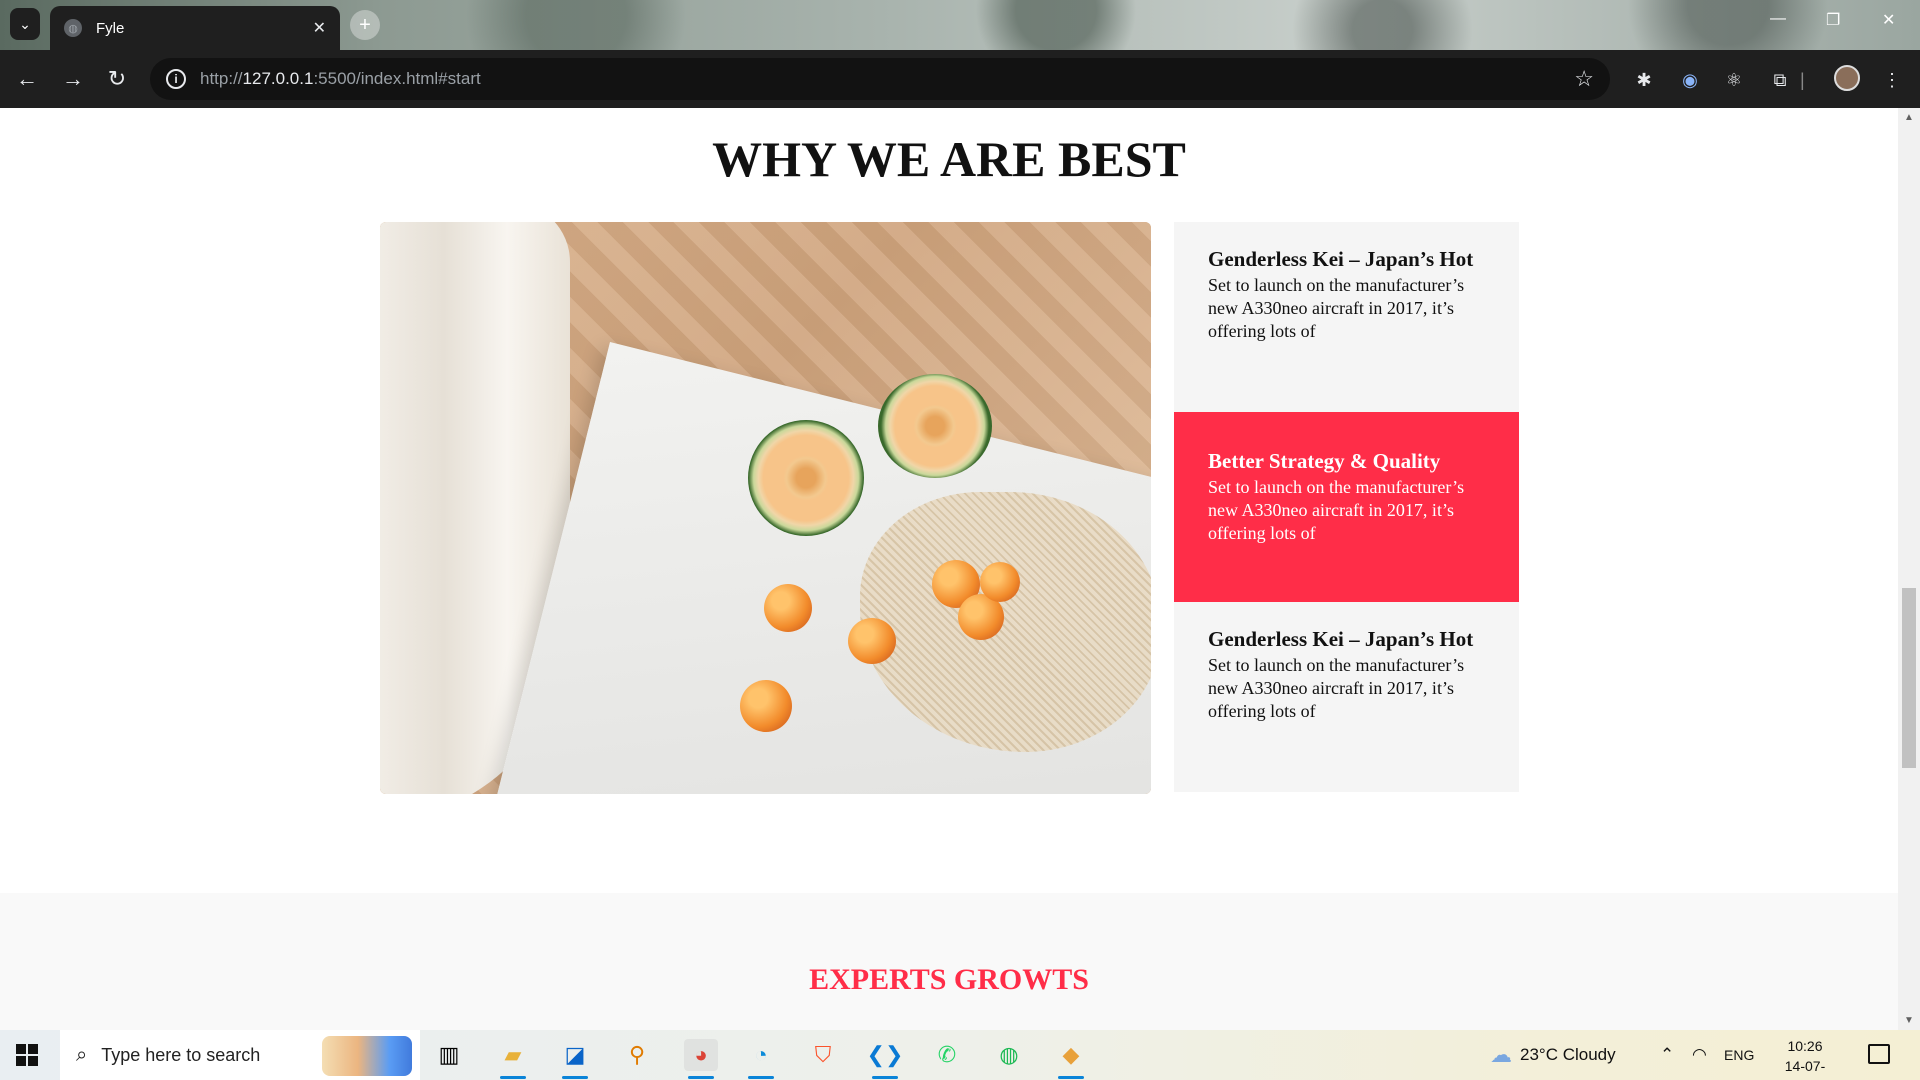 This screenshot has height=1080, width=1920. Describe the element at coordinates (1892, 80) in the screenshot. I see `more-menu-icon: ⋮` at that location.